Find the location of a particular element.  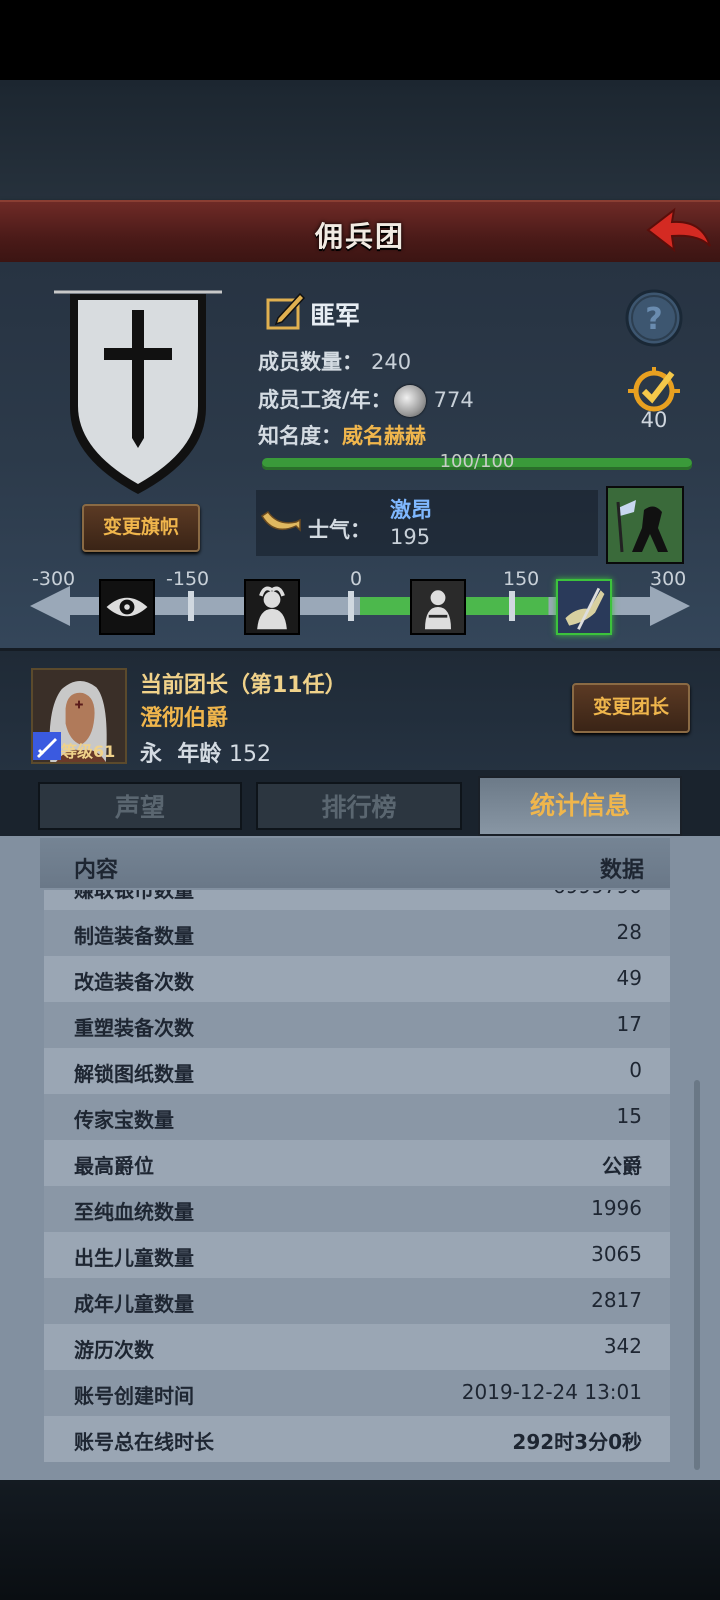

stat-row: 改造装备次数 49 is located at coordinates (357, 979).